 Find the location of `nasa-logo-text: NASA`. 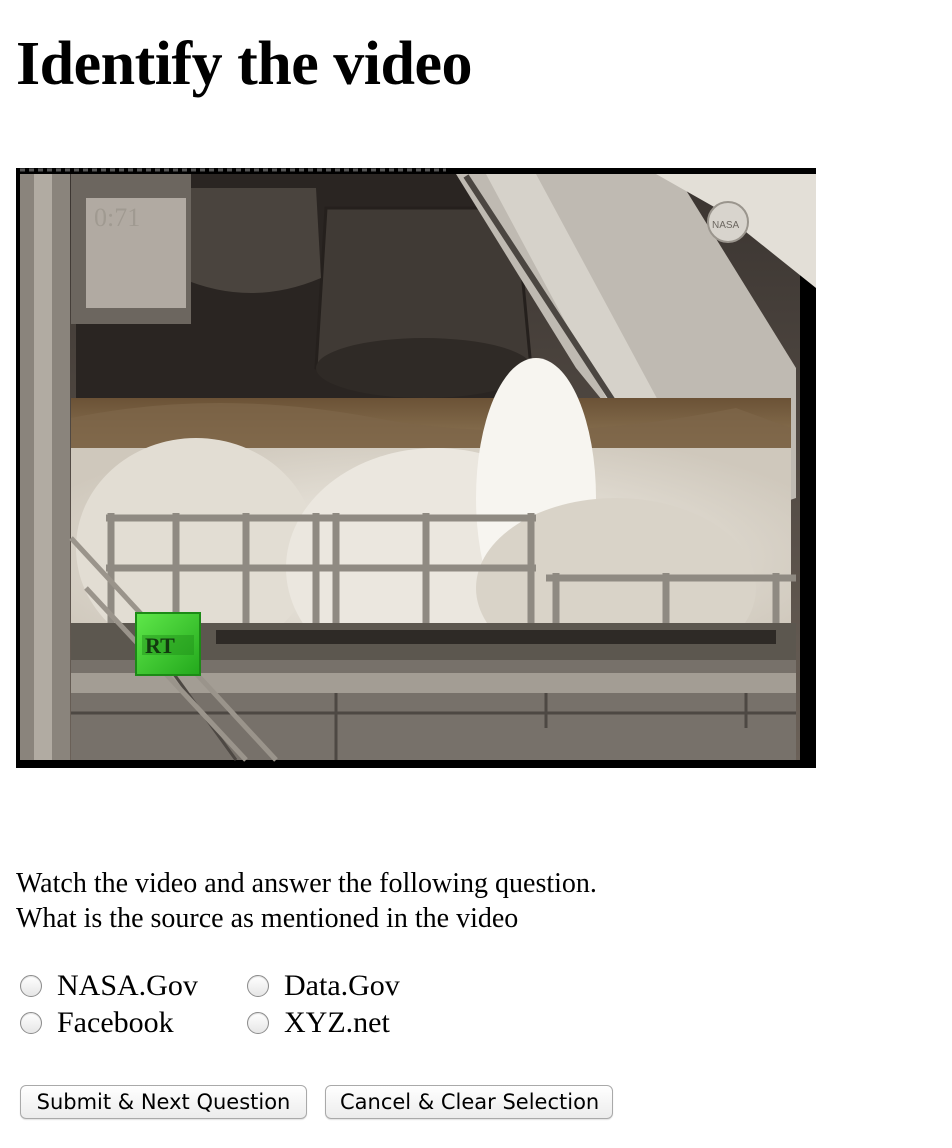

nasa-logo-text: NASA is located at coordinates (726, 225).